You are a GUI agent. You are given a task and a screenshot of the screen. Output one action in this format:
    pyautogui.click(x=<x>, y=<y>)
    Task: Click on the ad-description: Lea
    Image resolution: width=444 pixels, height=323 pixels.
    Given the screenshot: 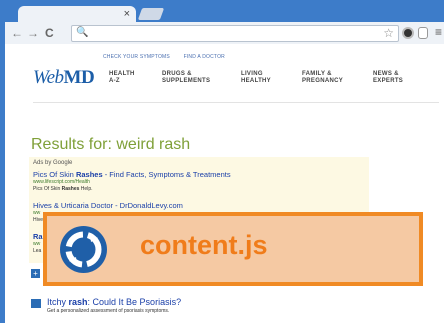 What is the action you would take?
    pyautogui.click(x=38, y=251)
    